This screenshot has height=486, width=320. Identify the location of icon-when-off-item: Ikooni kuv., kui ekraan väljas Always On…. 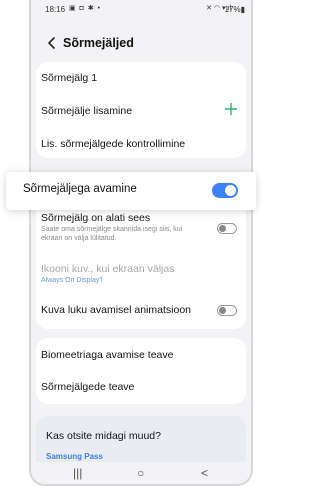
(141, 273).